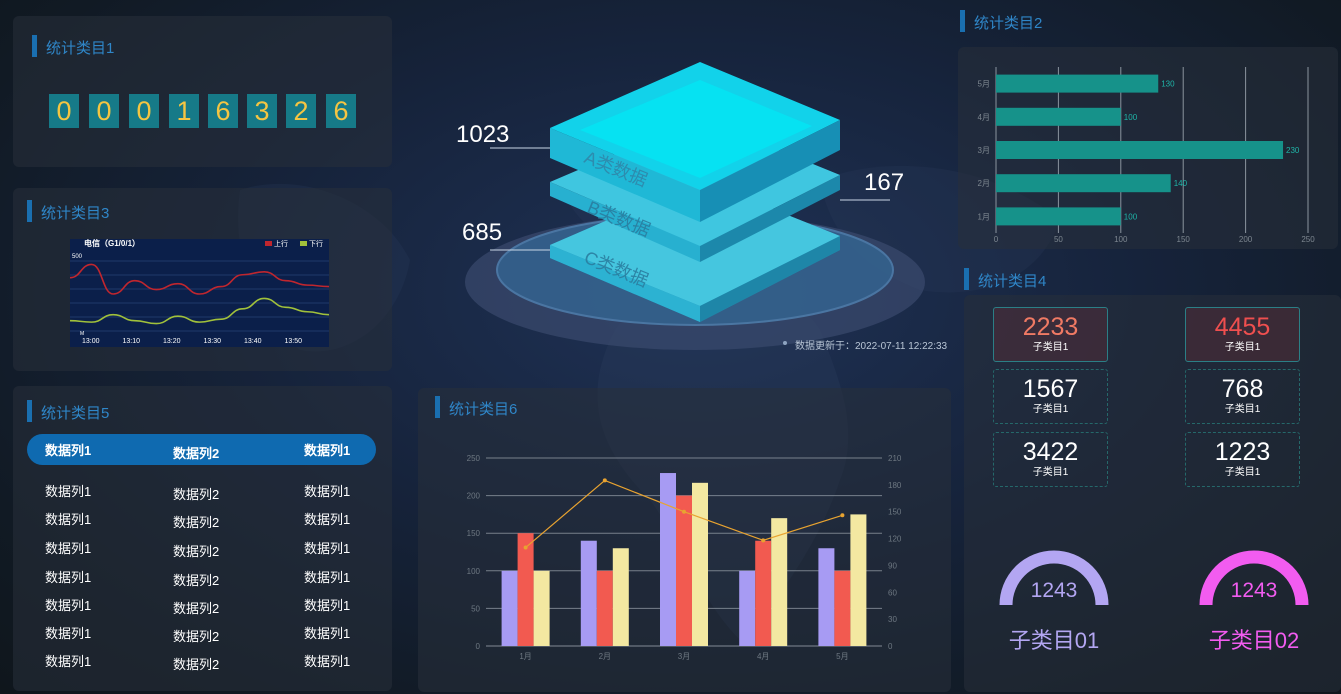  Describe the element at coordinates (68, 211) in the screenshot. I see `panel-title: 统计类目3` at that location.